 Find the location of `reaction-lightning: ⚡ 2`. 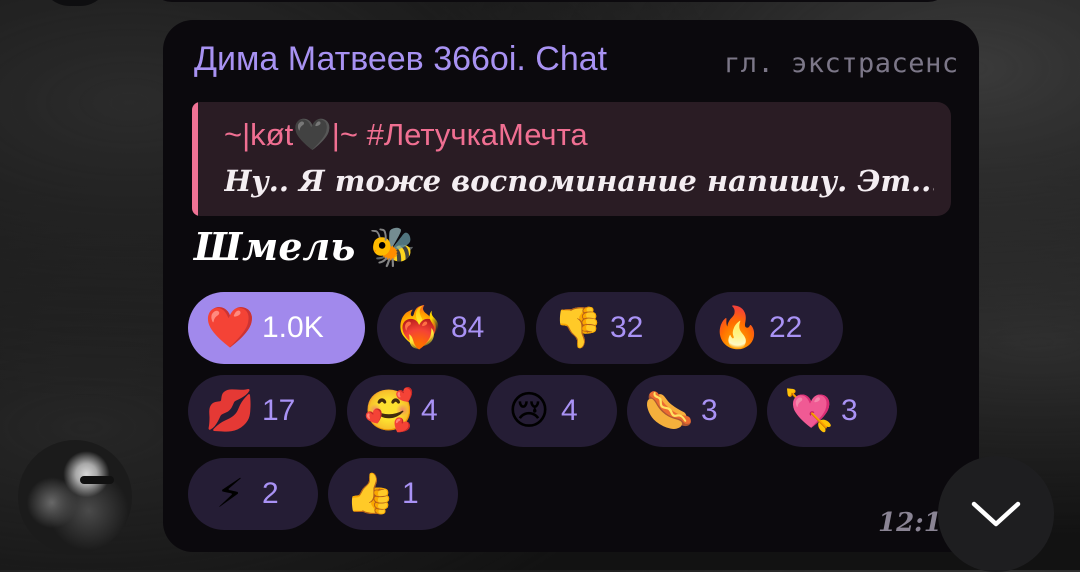

reaction-lightning: ⚡ 2 is located at coordinates (253, 494).